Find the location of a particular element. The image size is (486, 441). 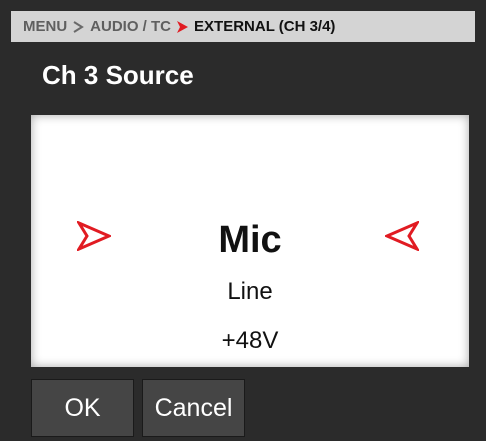

red-arrow-left-icon is located at coordinates (402, 237).